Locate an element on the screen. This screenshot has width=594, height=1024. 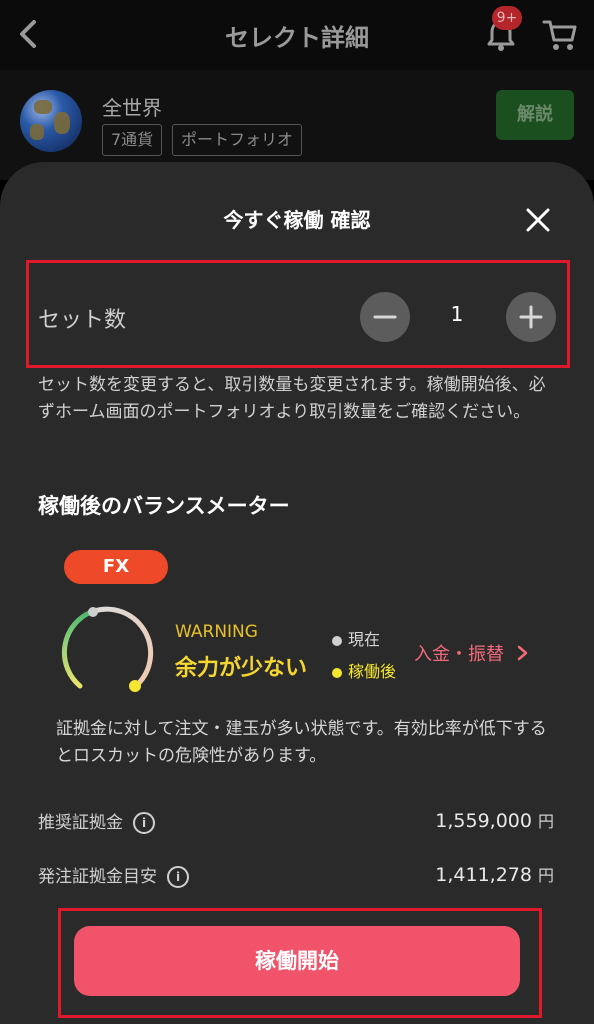
explain-button: 解説 is located at coordinates (535, 115).